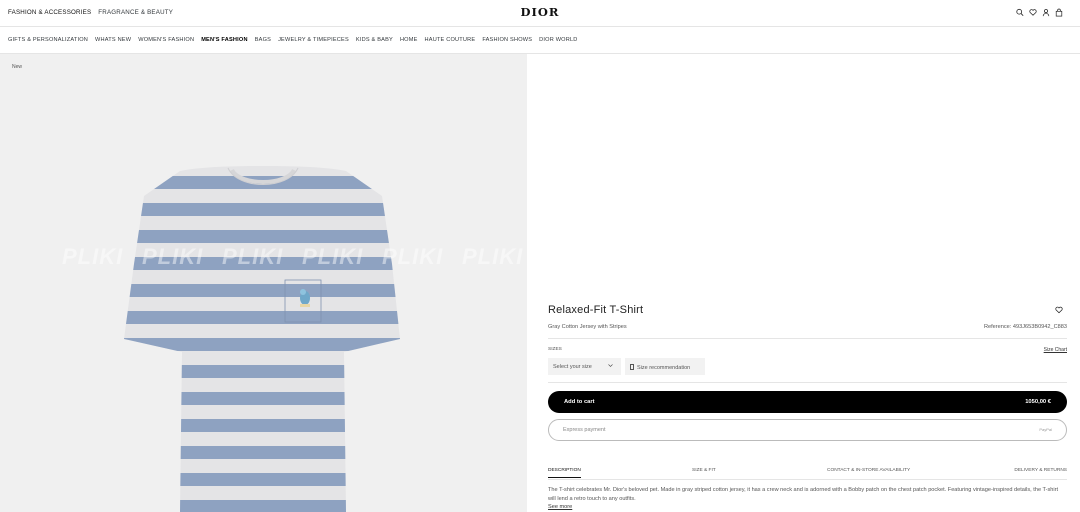 This screenshot has width=1080, height=512. What do you see at coordinates (610, 365) in the screenshot?
I see `chevron-down-icon` at bounding box center [610, 365].